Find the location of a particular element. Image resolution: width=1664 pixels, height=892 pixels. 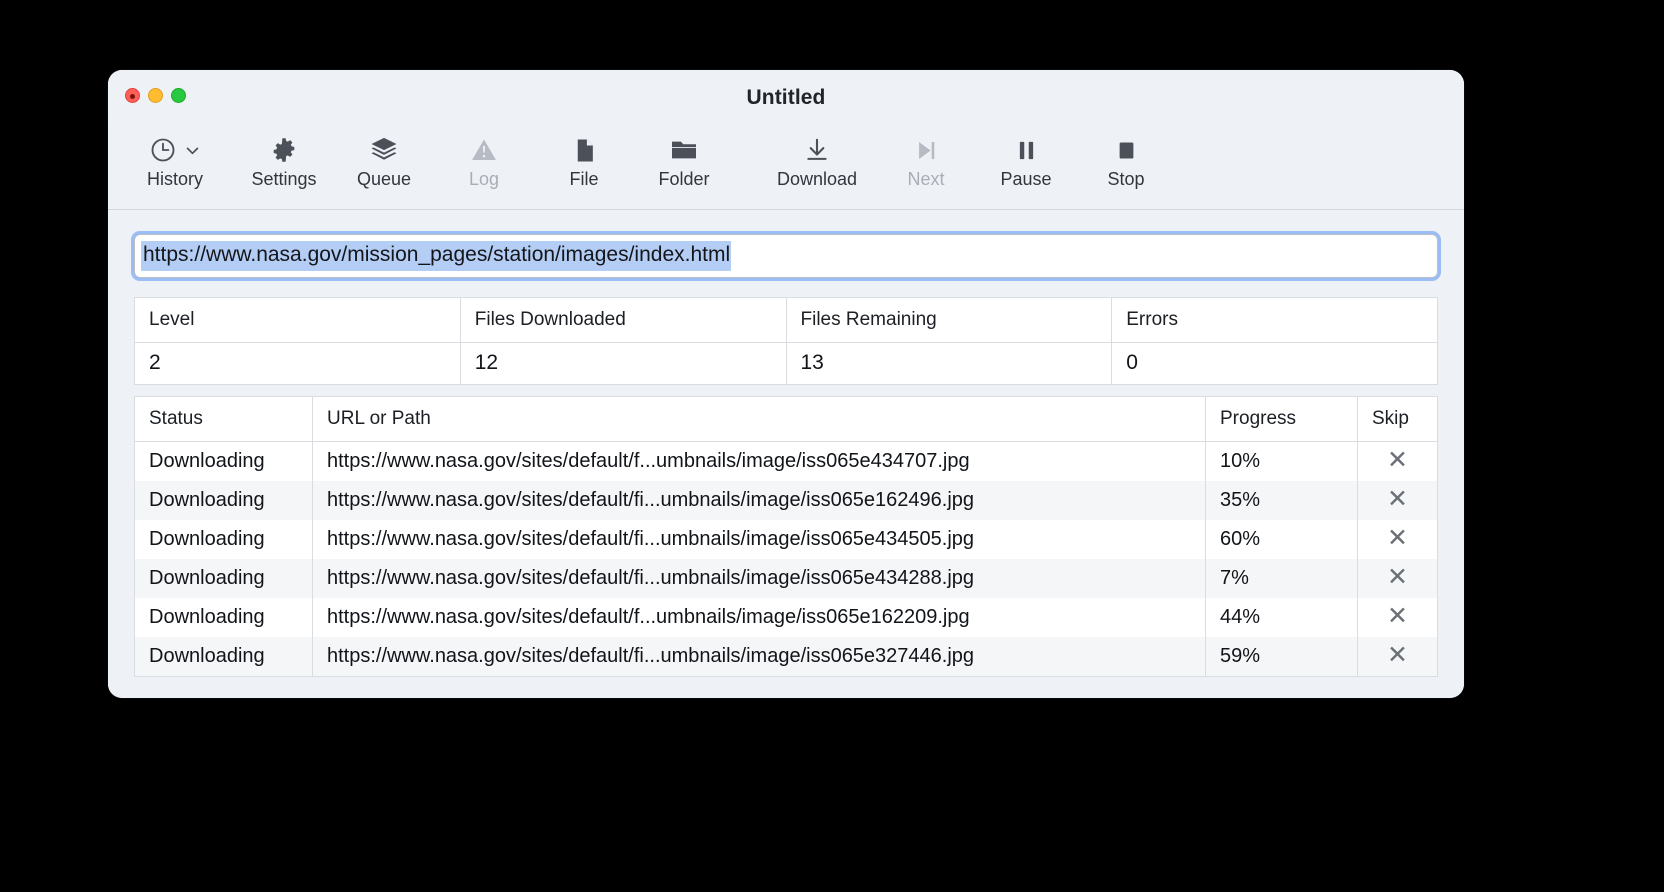

stop-square-icon is located at coordinates (1126, 150).